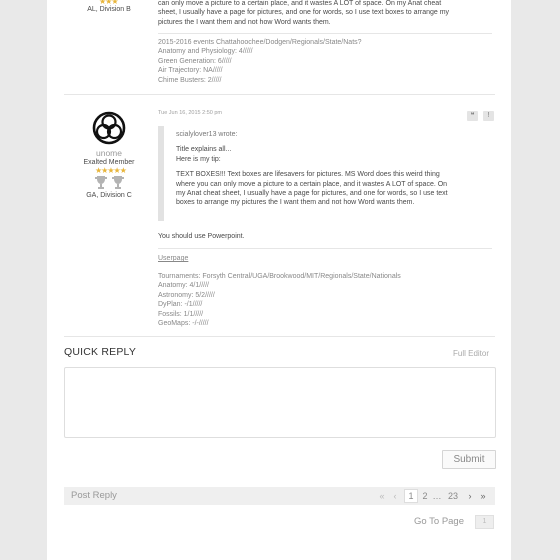 This screenshot has width=560, height=560. What do you see at coordinates (173, 258) in the screenshot?
I see `signature-link: Userpage` at bounding box center [173, 258].